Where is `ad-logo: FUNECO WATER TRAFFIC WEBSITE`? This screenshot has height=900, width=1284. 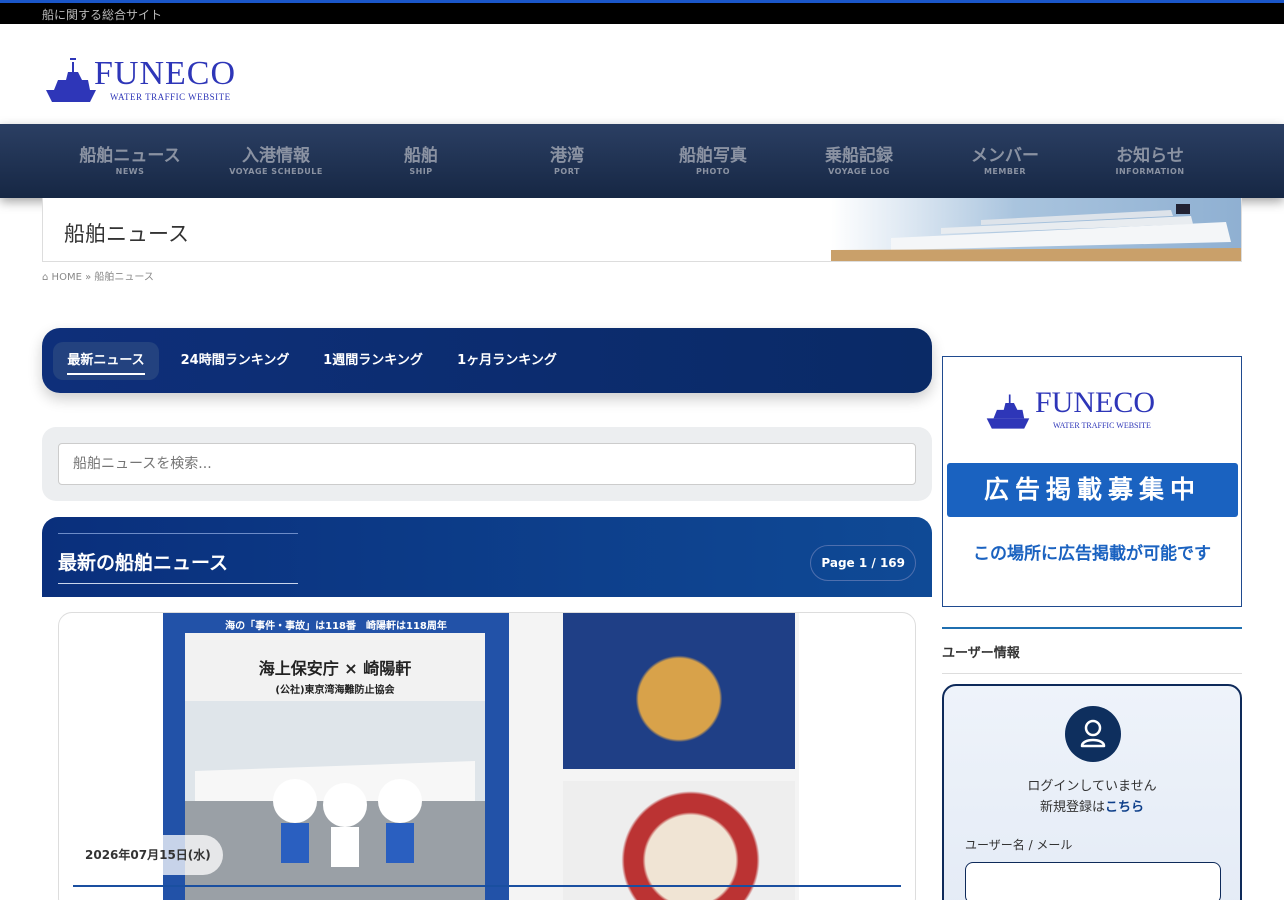
ad-logo: FUNECO WATER TRAFFIC WEBSITE is located at coordinates (1090, 411).